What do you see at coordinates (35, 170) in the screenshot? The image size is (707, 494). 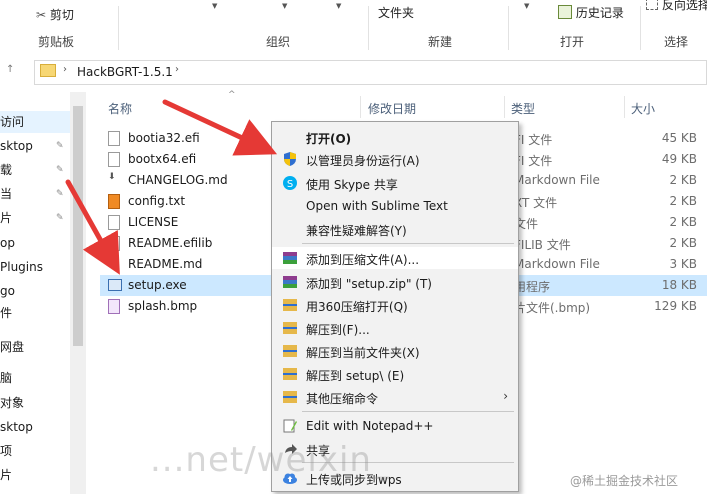 I see `nav-item: 载 ✎` at bounding box center [35, 170].